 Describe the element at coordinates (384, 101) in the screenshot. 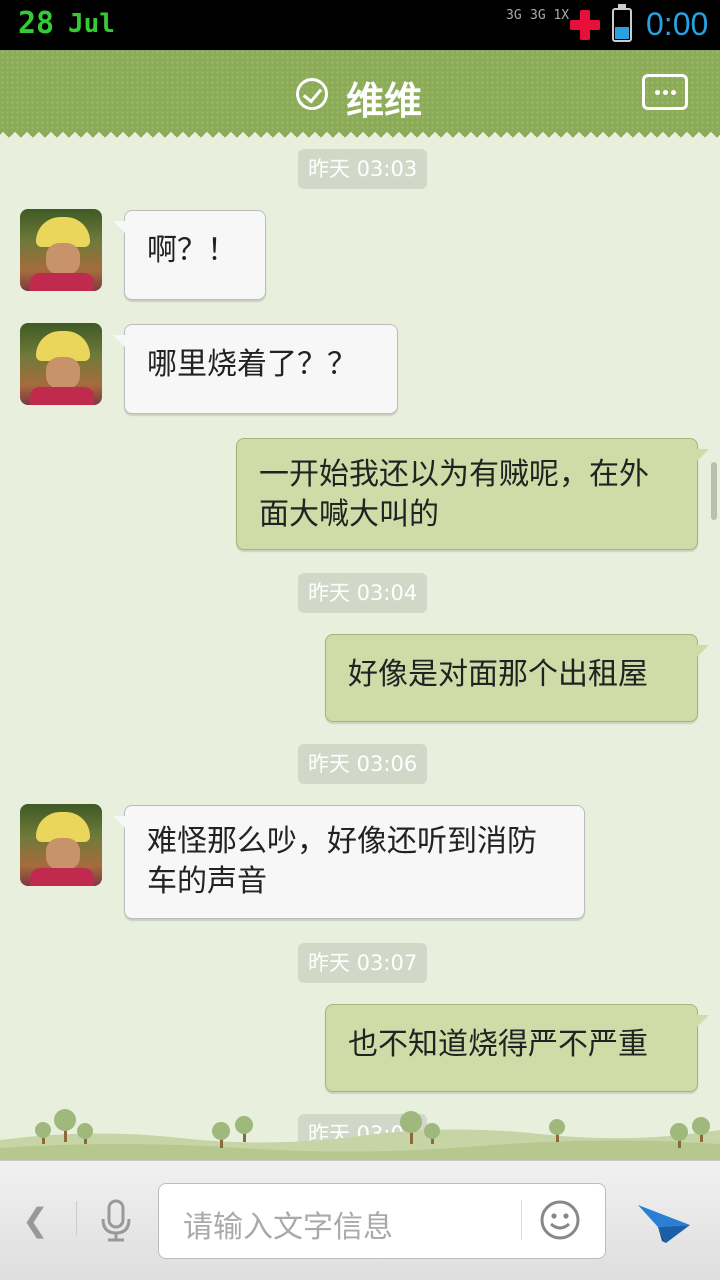

I see `contact-name: 维维` at that location.